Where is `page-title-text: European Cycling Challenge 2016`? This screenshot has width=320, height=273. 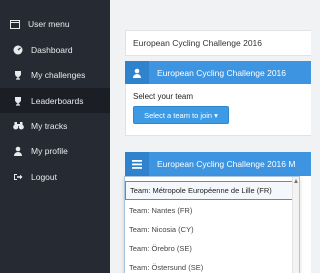
page-title-text: European Cycling Challenge 2016 is located at coordinates (198, 43).